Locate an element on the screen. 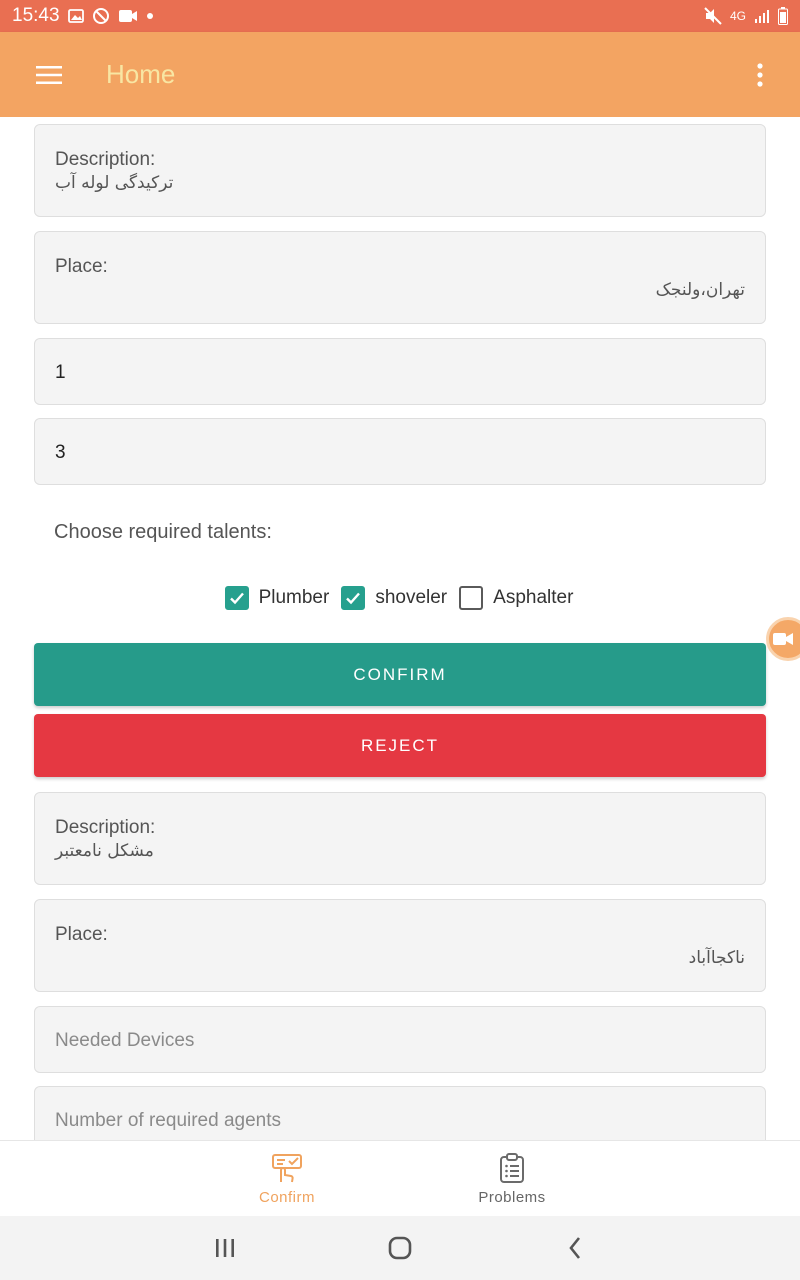  needed-devices-input: Needed Devices is located at coordinates (400, 1039).